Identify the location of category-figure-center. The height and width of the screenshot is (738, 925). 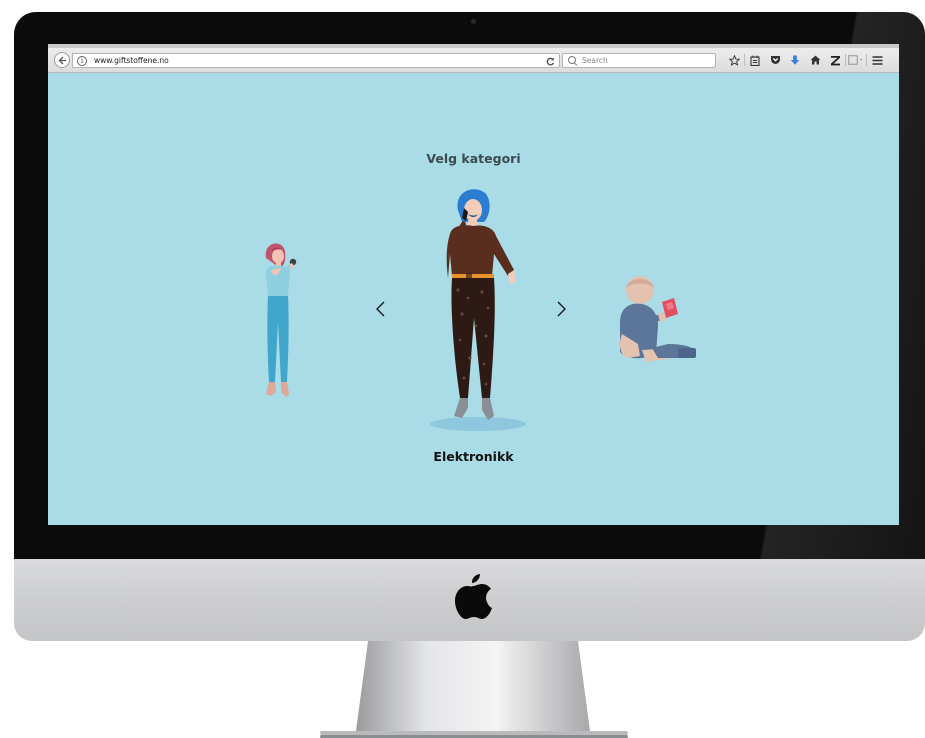
(478, 310).